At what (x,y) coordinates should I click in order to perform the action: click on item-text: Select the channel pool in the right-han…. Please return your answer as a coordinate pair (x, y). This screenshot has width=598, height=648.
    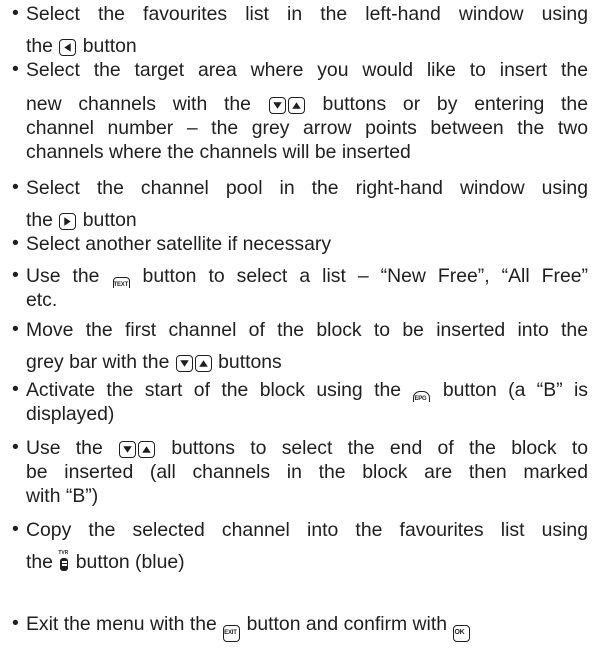
    Looking at the image, I should click on (307, 188).